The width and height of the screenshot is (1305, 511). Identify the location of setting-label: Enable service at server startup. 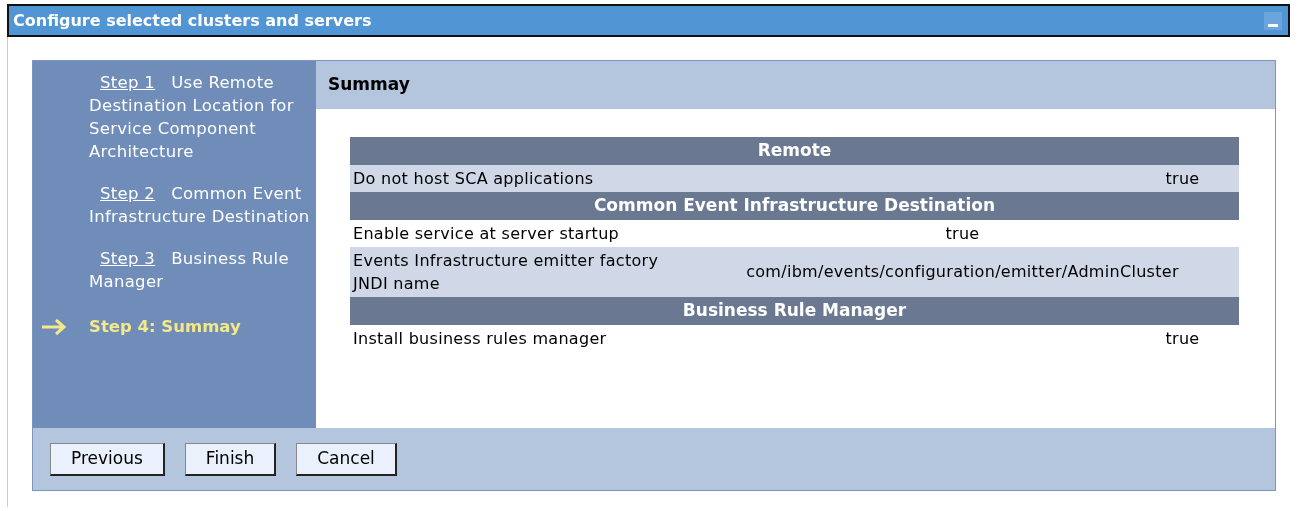
(486, 234).